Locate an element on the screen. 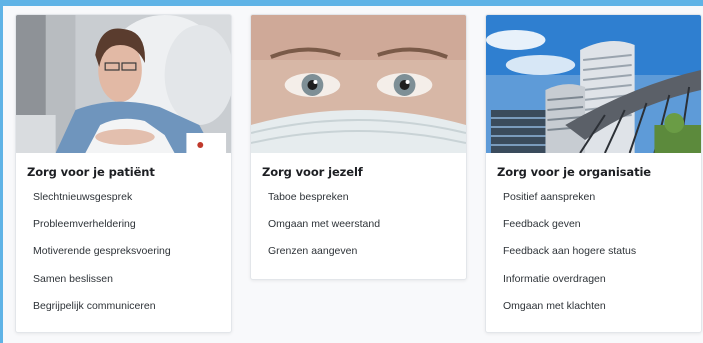 Image resolution: width=703 pixels, height=343 pixels. link-feedback-aan-hogere-status: Feedback aan hogere status is located at coordinates (602, 252).